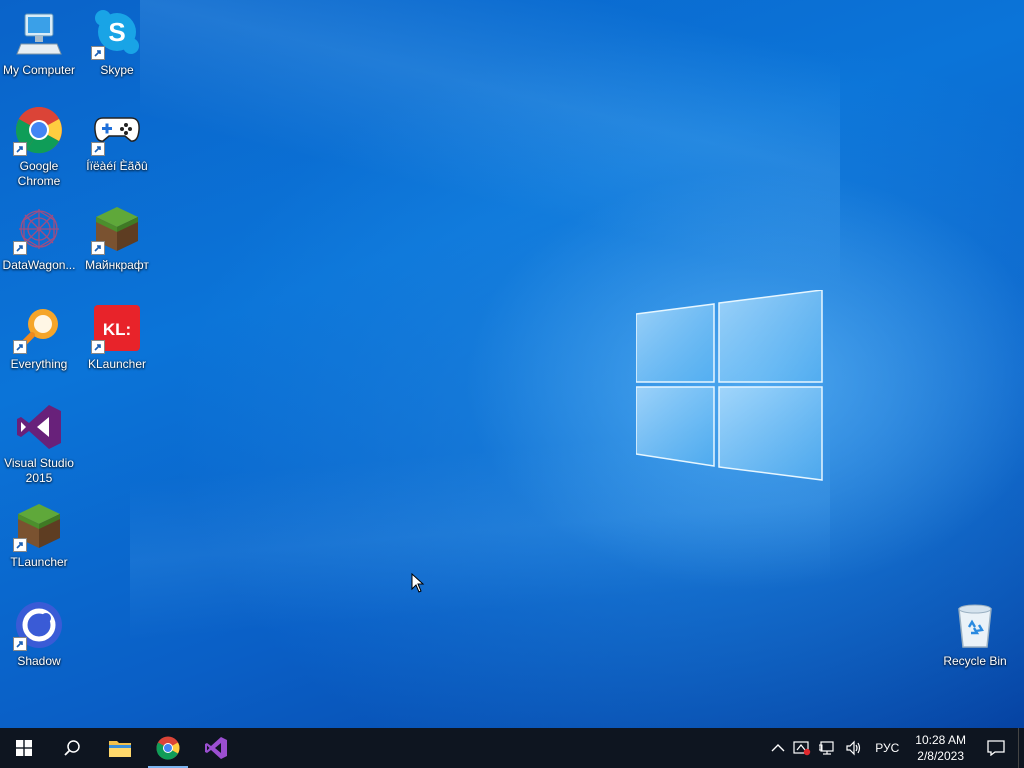 The image size is (1024, 768). What do you see at coordinates (38, 230) in the screenshot?
I see `datawagon-icon` at bounding box center [38, 230].